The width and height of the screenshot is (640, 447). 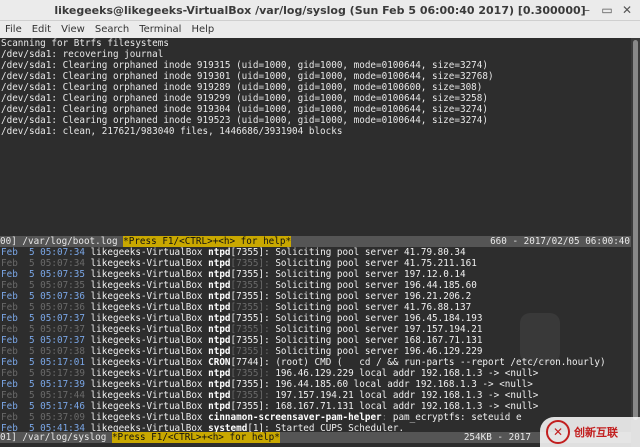 I want to click on log-message: pam_ecryptfs: seteuid e, so click(x=454, y=417).